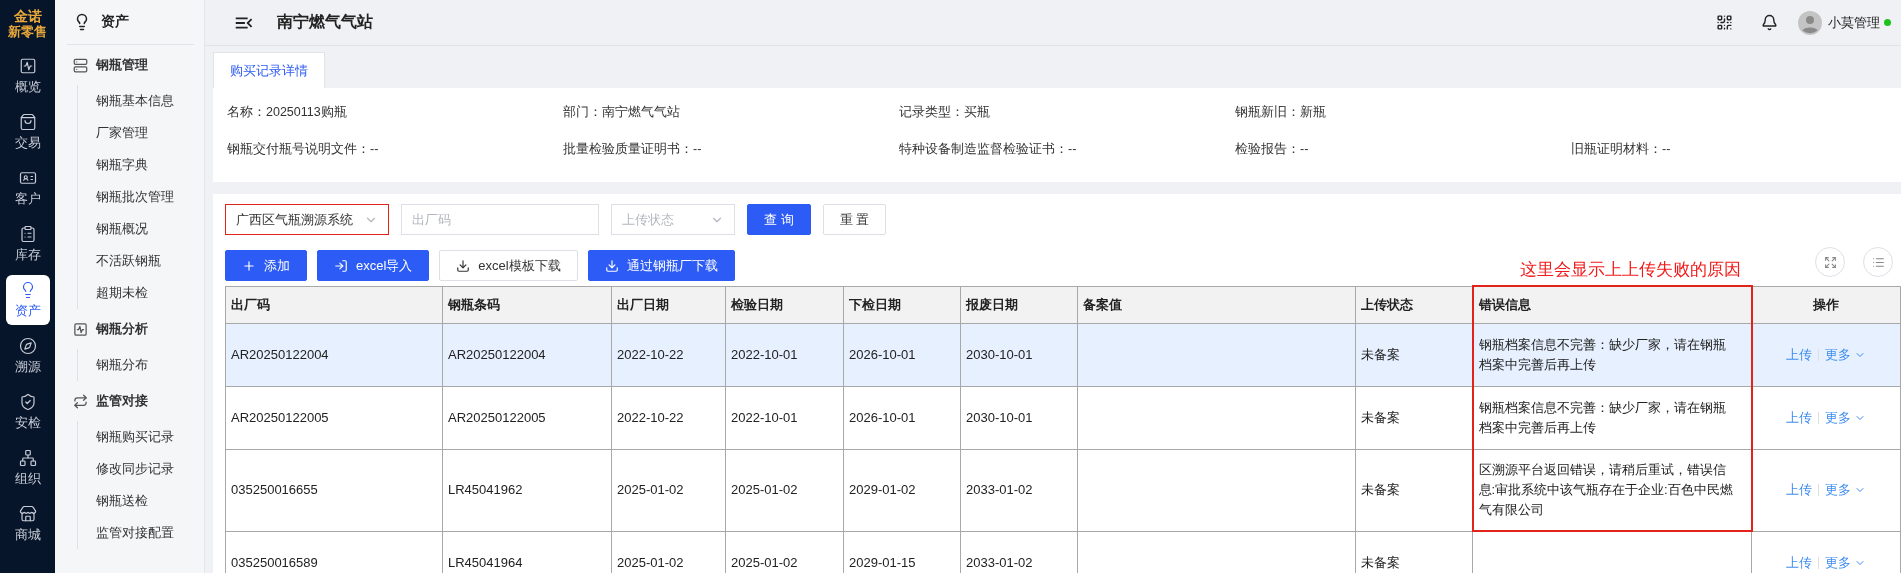 Image resolution: width=1901 pixels, height=573 pixels. What do you see at coordinates (902, 490) in the screenshot?
I see `table-cell: 2029-01-02` at bounding box center [902, 490].